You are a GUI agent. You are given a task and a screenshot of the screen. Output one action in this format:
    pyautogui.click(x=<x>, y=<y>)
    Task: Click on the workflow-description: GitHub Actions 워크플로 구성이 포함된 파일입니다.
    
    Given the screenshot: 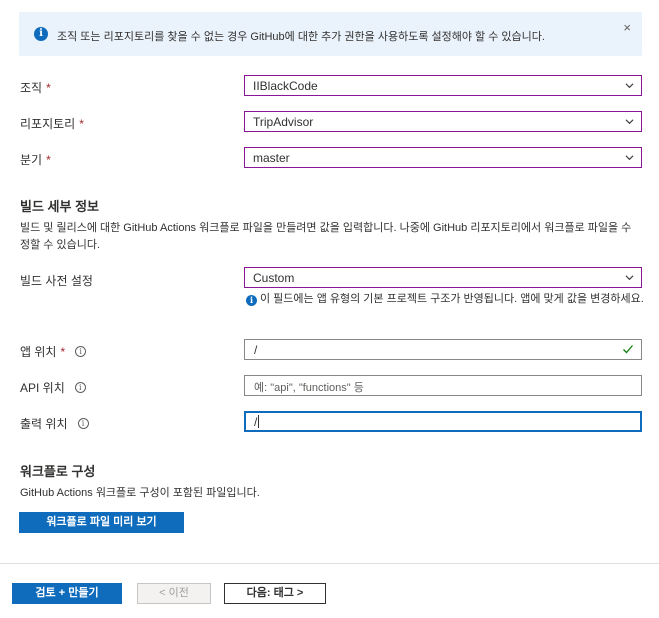 What is the action you would take?
    pyautogui.click(x=140, y=493)
    